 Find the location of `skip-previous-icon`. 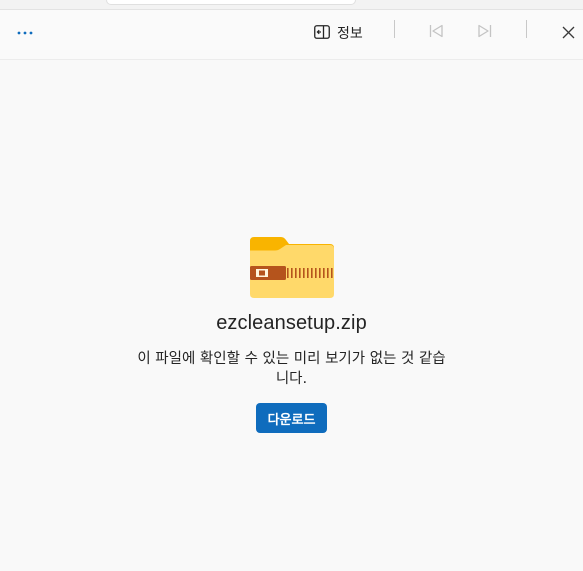

skip-previous-icon is located at coordinates (436, 33).